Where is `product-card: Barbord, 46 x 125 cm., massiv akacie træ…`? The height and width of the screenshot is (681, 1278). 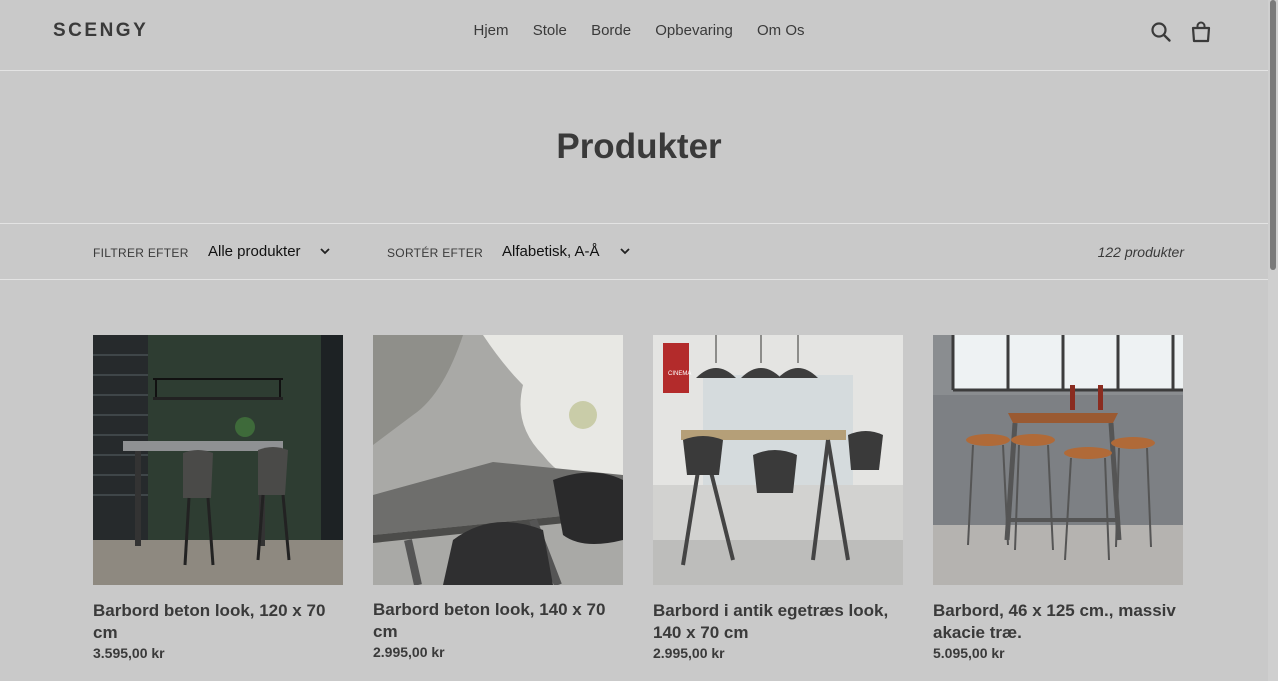 product-card: Barbord, 46 x 125 cm., massiv akacie træ… is located at coordinates (1058, 498).